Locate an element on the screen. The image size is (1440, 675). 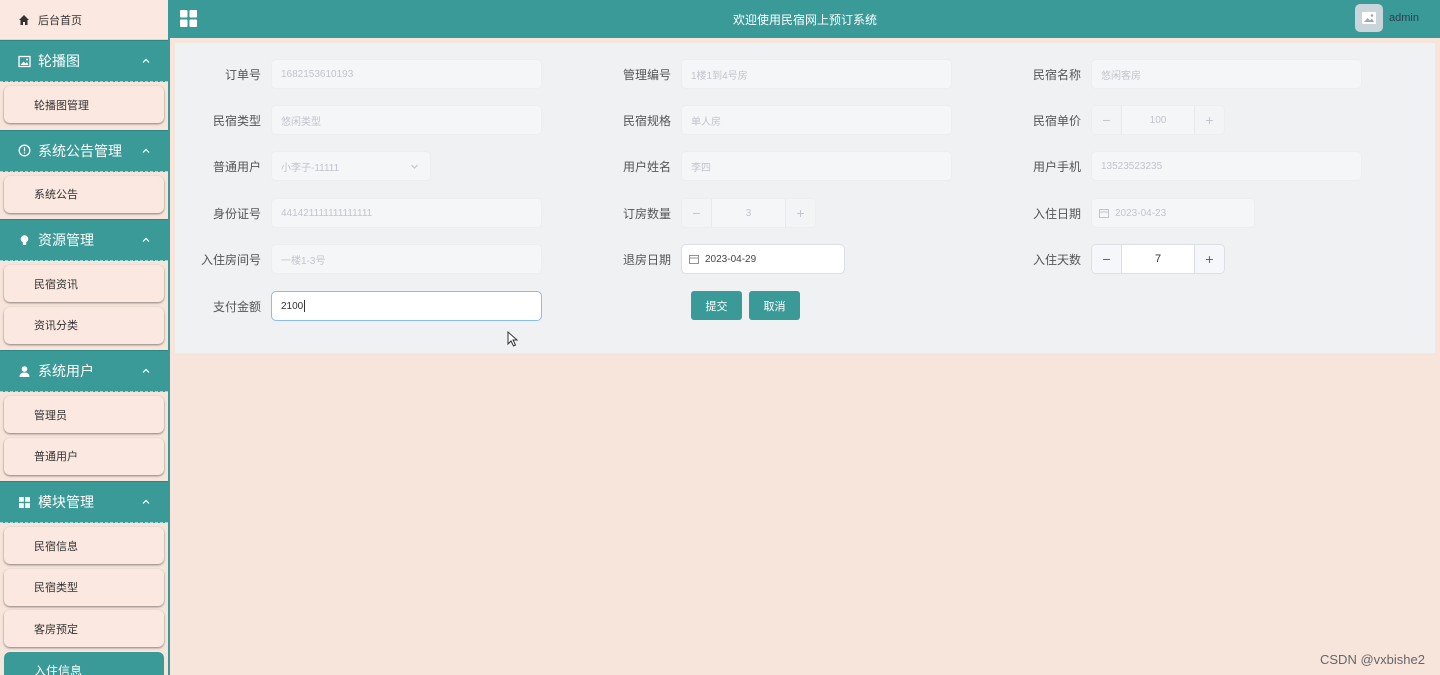
image-icon is located at coordinates (1369, 18).